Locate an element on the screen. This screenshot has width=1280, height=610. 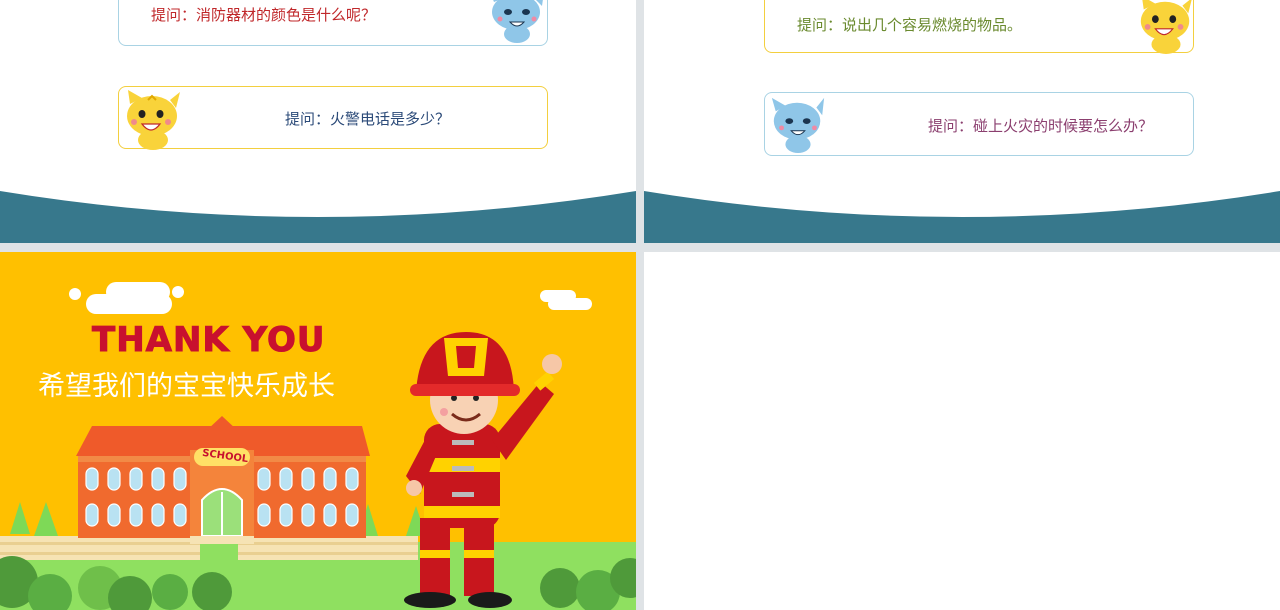
question-card-3: 提问：说出几个容易燃烧的物品。 is located at coordinates (979, 26).